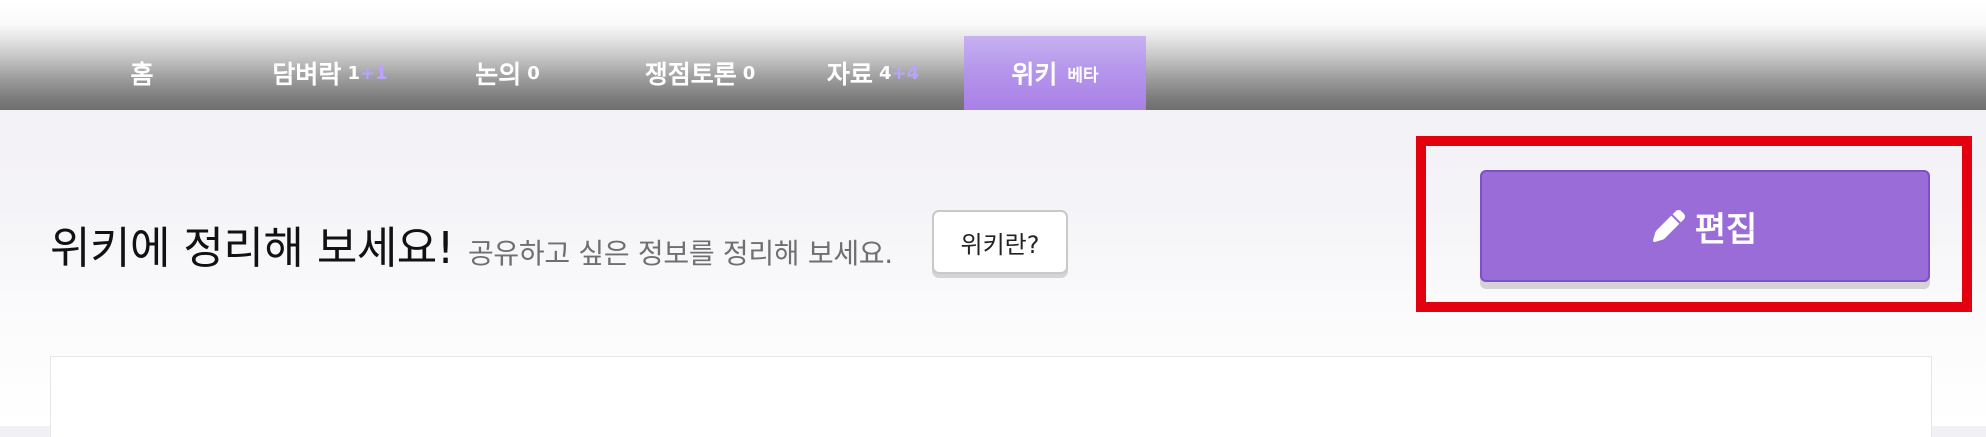 This screenshot has height=437, width=1986. I want to click on tab-debate-label: 쟁점토론, so click(690, 74).